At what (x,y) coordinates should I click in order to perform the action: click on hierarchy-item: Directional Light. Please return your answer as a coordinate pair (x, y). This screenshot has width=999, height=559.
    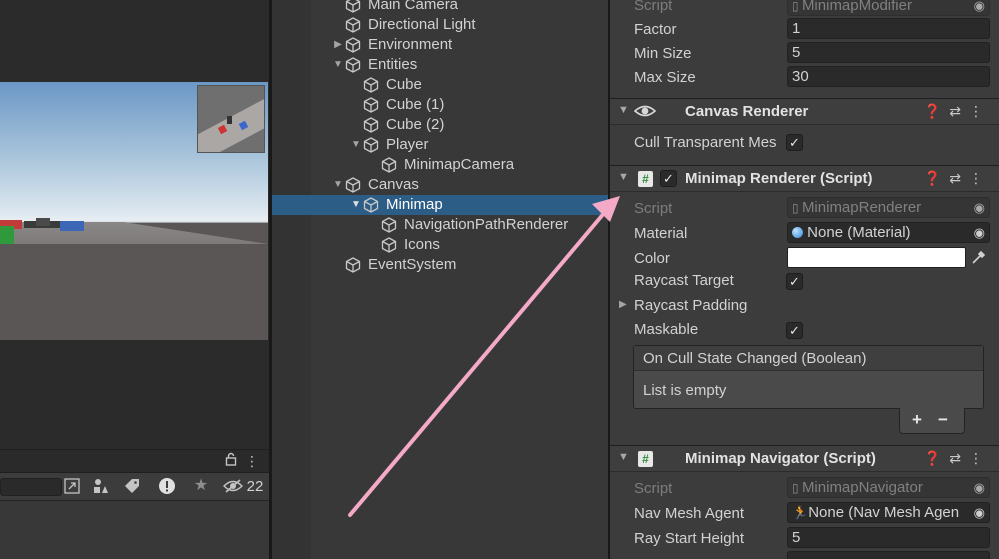
    Looking at the image, I should click on (440, 25).